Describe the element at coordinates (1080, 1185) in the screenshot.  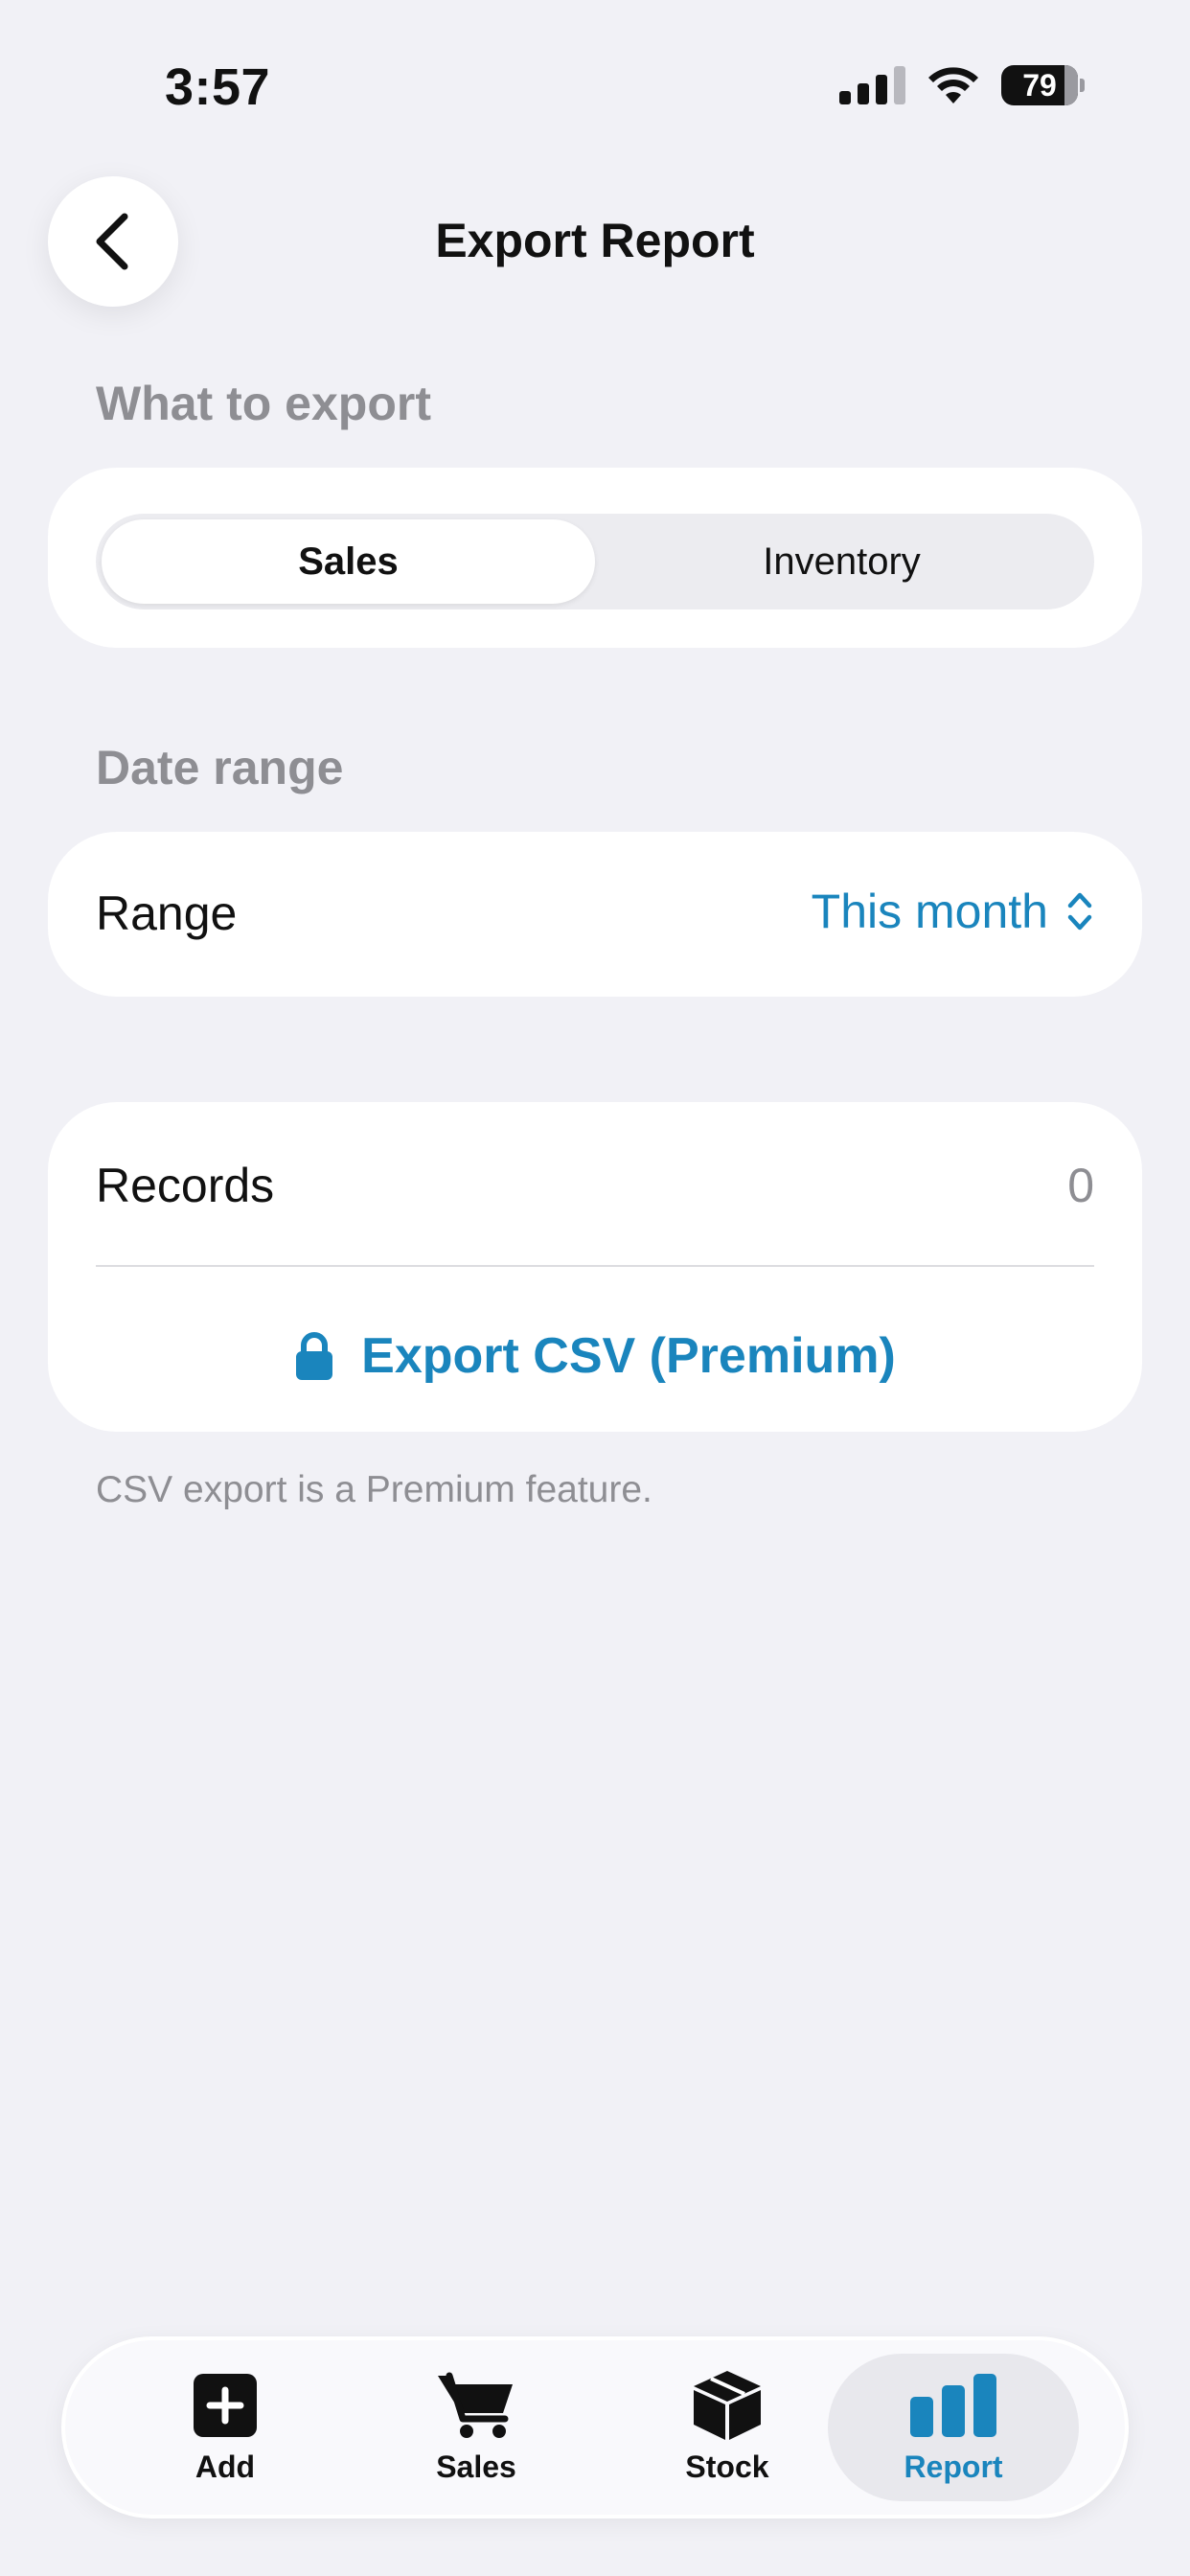
I see `records-count: 0` at that location.